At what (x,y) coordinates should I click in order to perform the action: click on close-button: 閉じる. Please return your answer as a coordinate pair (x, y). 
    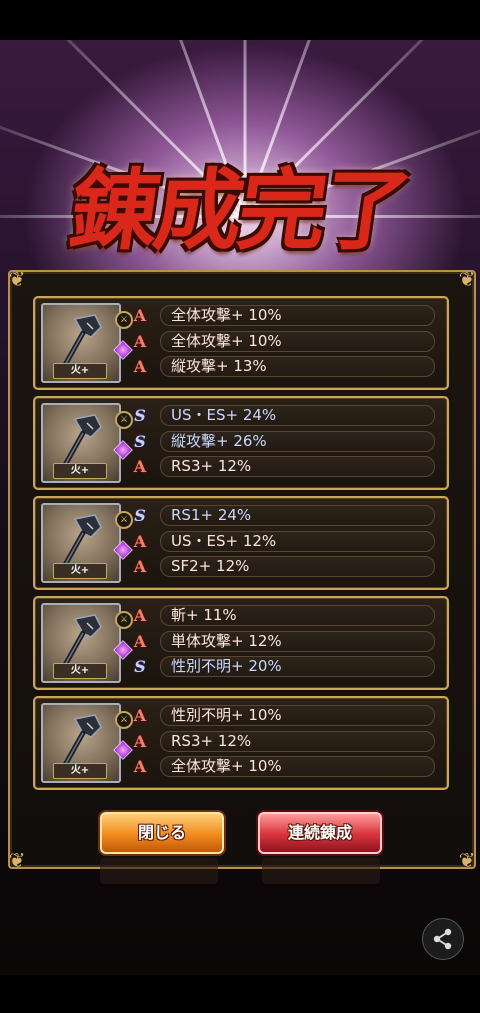
    Looking at the image, I should click on (162, 833).